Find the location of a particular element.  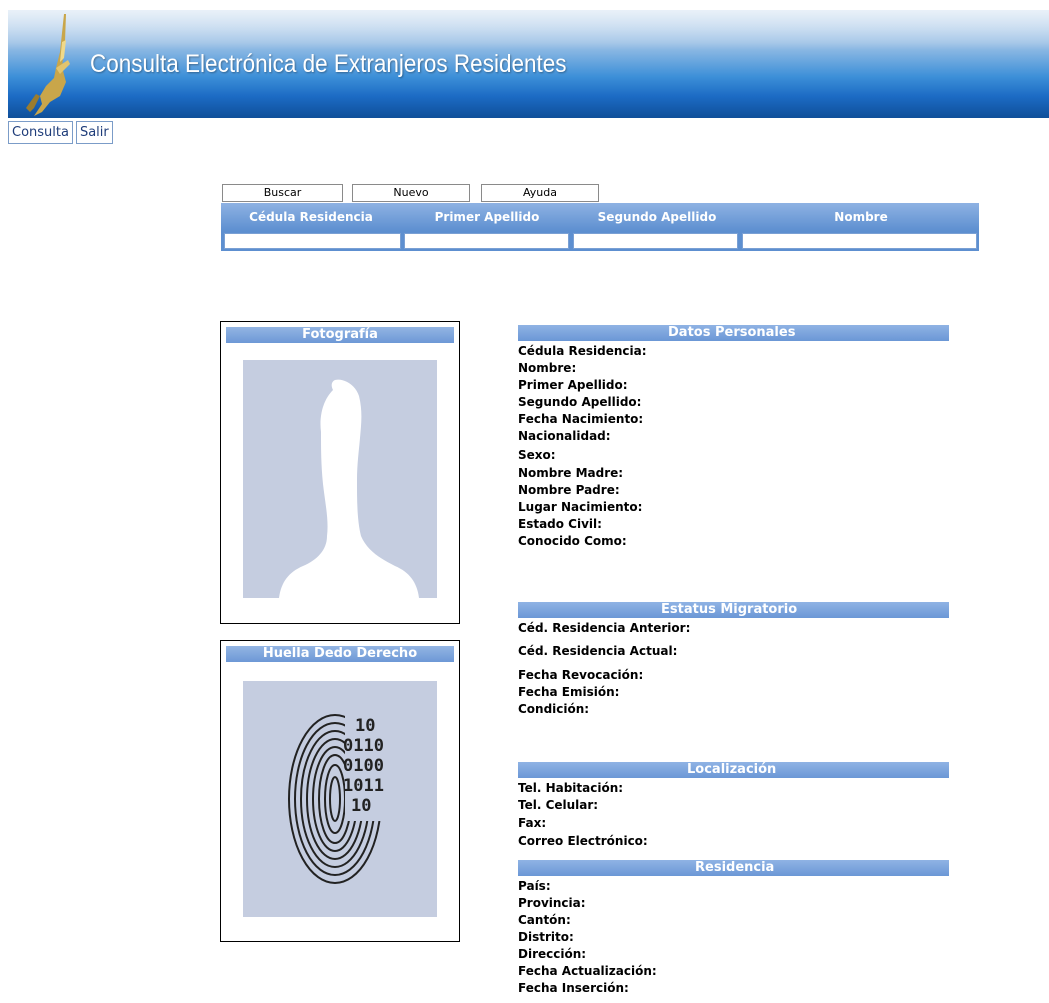

fp-digit-3: 0100 is located at coordinates (363, 766).